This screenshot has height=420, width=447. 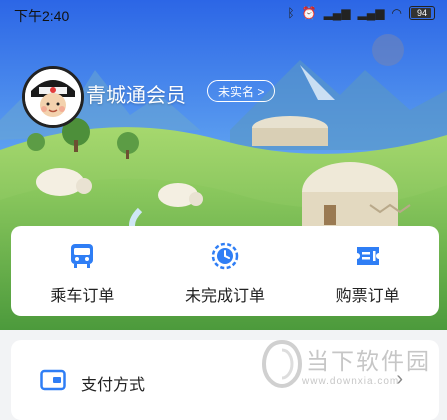 I want to click on ticket-orders-label: 购票订单, so click(x=367, y=296).